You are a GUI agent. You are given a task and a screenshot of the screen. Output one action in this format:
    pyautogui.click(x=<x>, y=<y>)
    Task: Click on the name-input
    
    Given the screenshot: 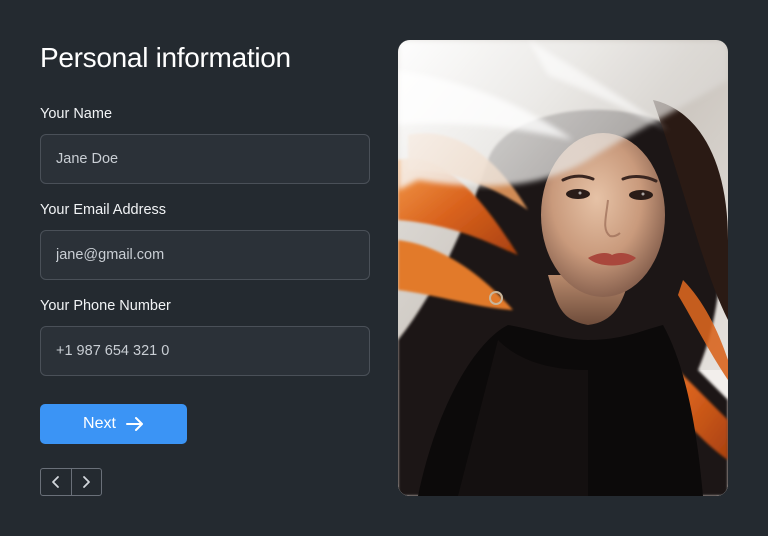 What is the action you would take?
    pyautogui.click(x=205, y=159)
    